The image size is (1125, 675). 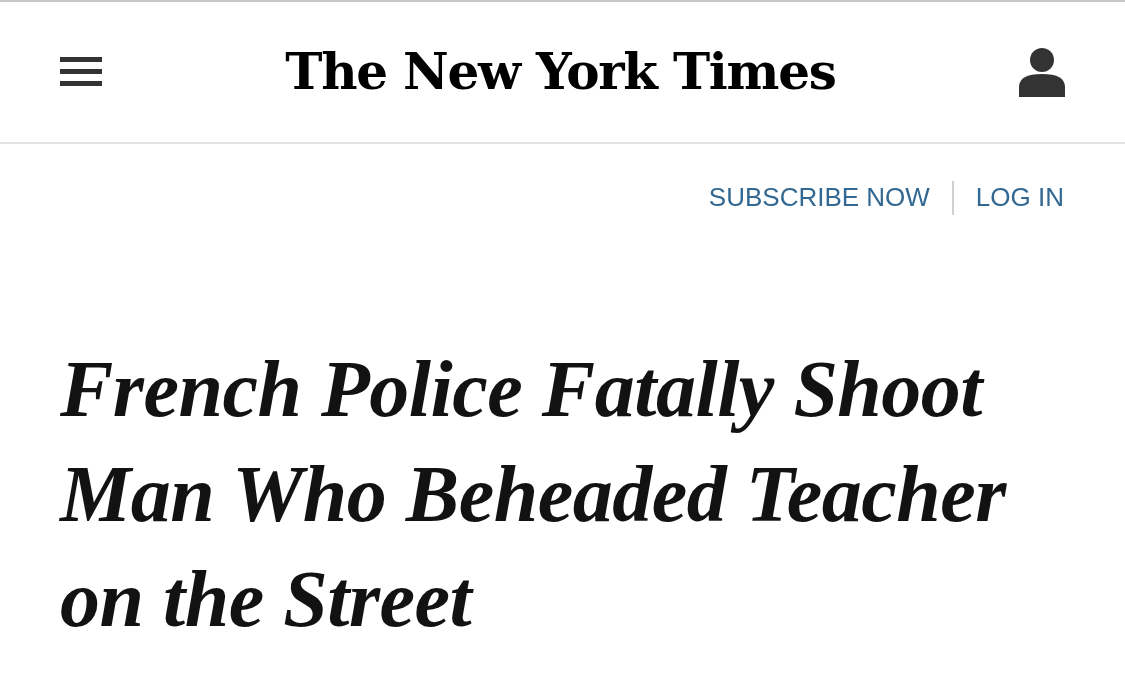 I want to click on menu-icon, so click(x=81, y=72).